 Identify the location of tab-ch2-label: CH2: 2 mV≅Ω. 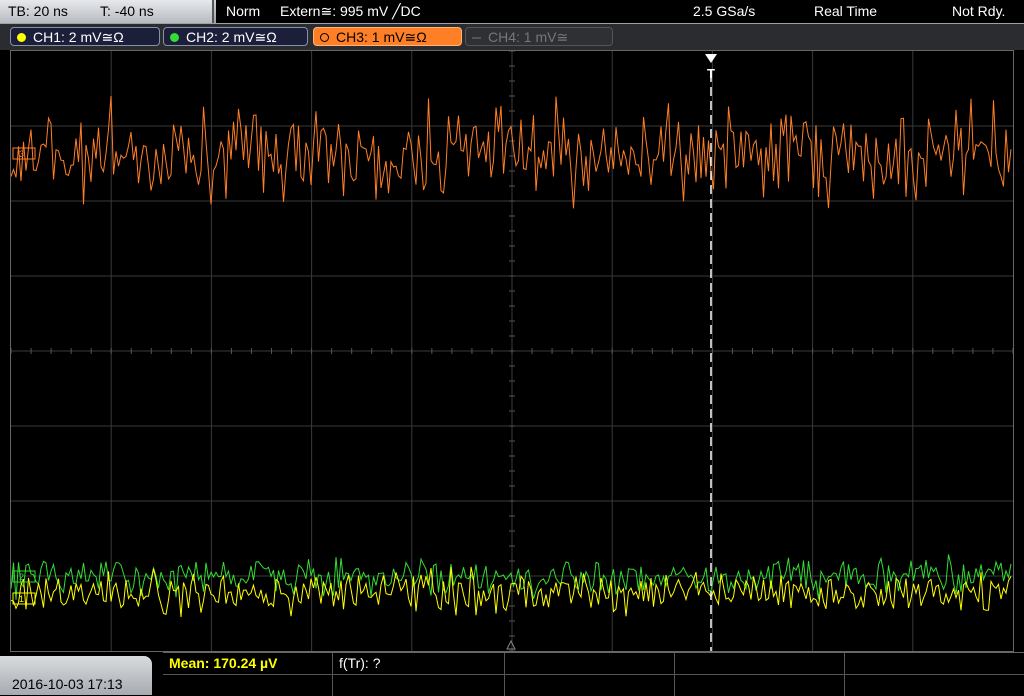
(231, 37).